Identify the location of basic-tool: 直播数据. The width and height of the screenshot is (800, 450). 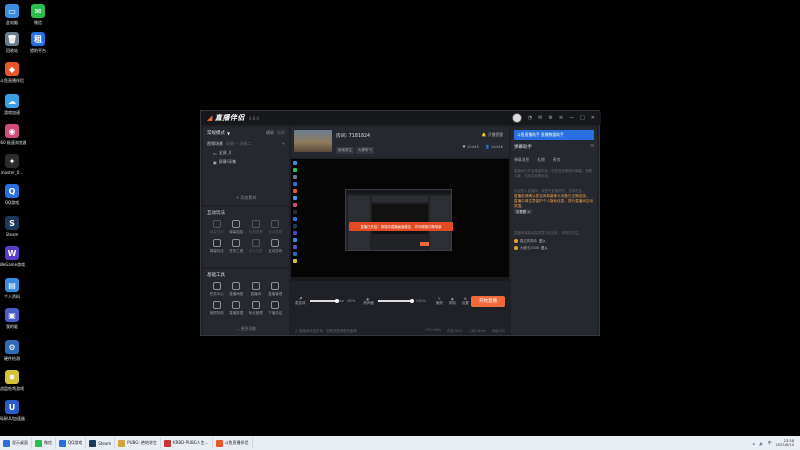
(237, 308).